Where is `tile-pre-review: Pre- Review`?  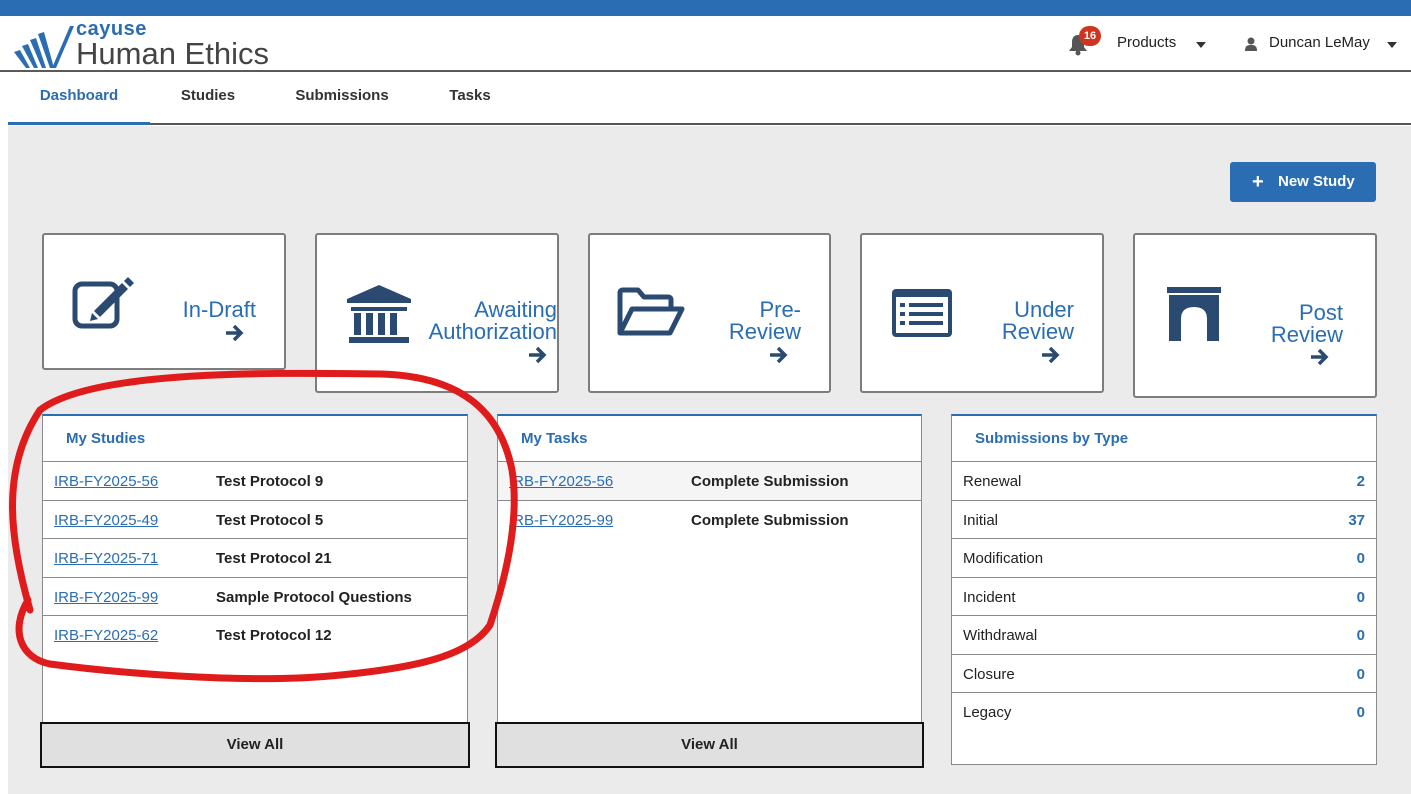 tile-pre-review: Pre- Review is located at coordinates (709, 313).